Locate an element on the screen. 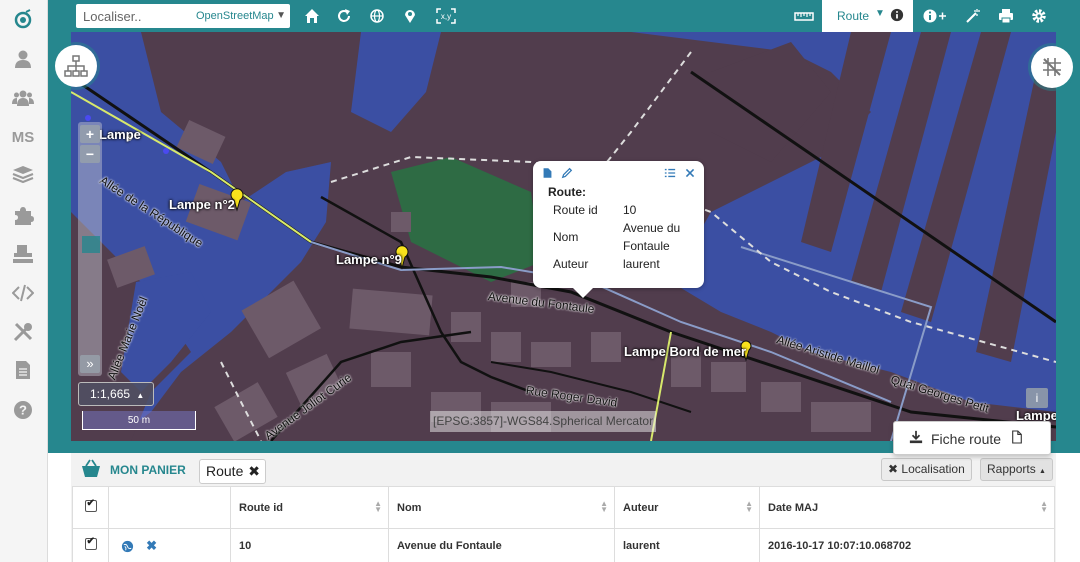  expand-button: » is located at coordinates (90, 364).